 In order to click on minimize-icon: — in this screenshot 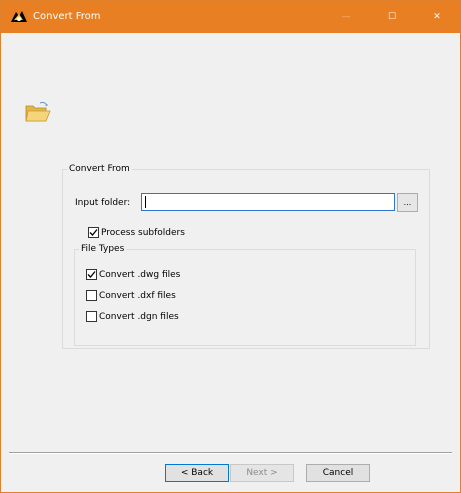, I will do `click(346, 17)`.